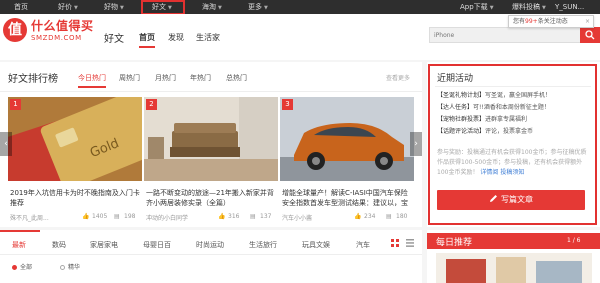  Describe the element at coordinates (416, 144) in the screenshot. I see `carousel-next-button: ›` at that location.